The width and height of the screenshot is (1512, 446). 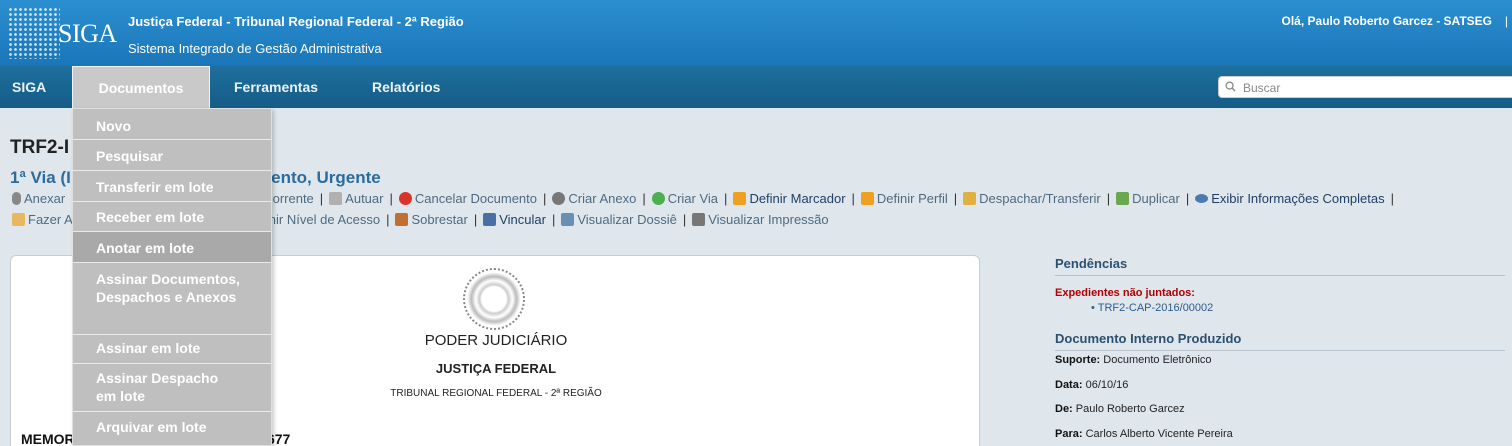 I want to click on box-icon, so click(x=336, y=198).